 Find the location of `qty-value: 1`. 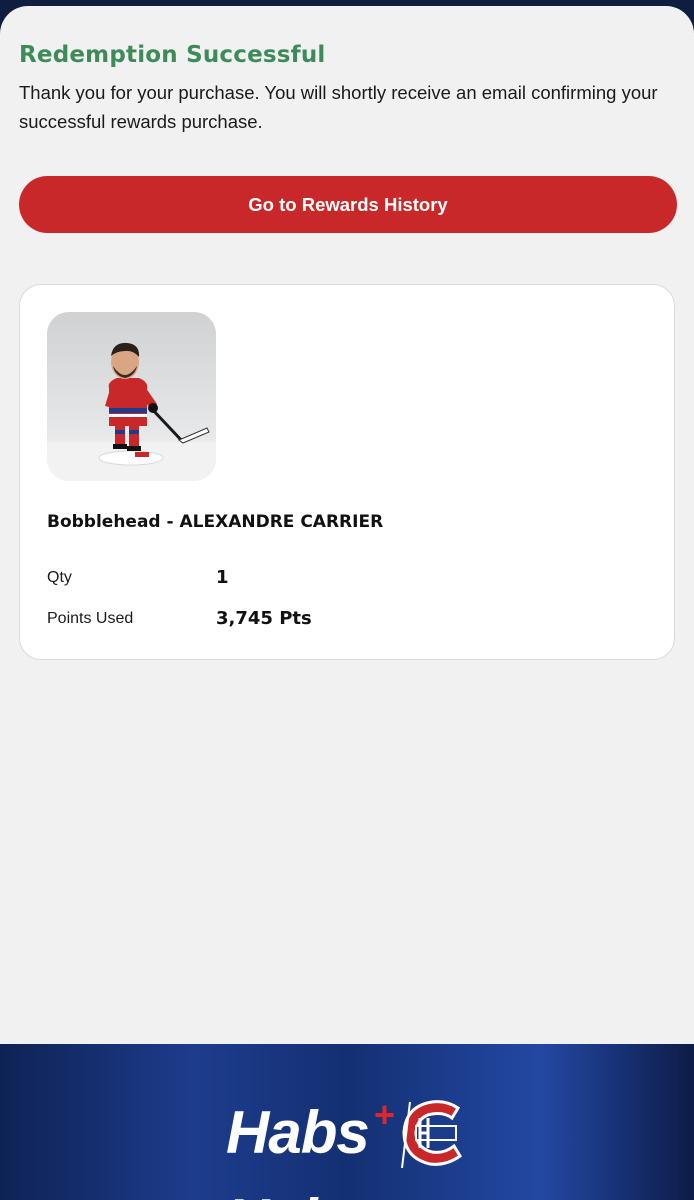

qty-value: 1 is located at coordinates (222, 577).